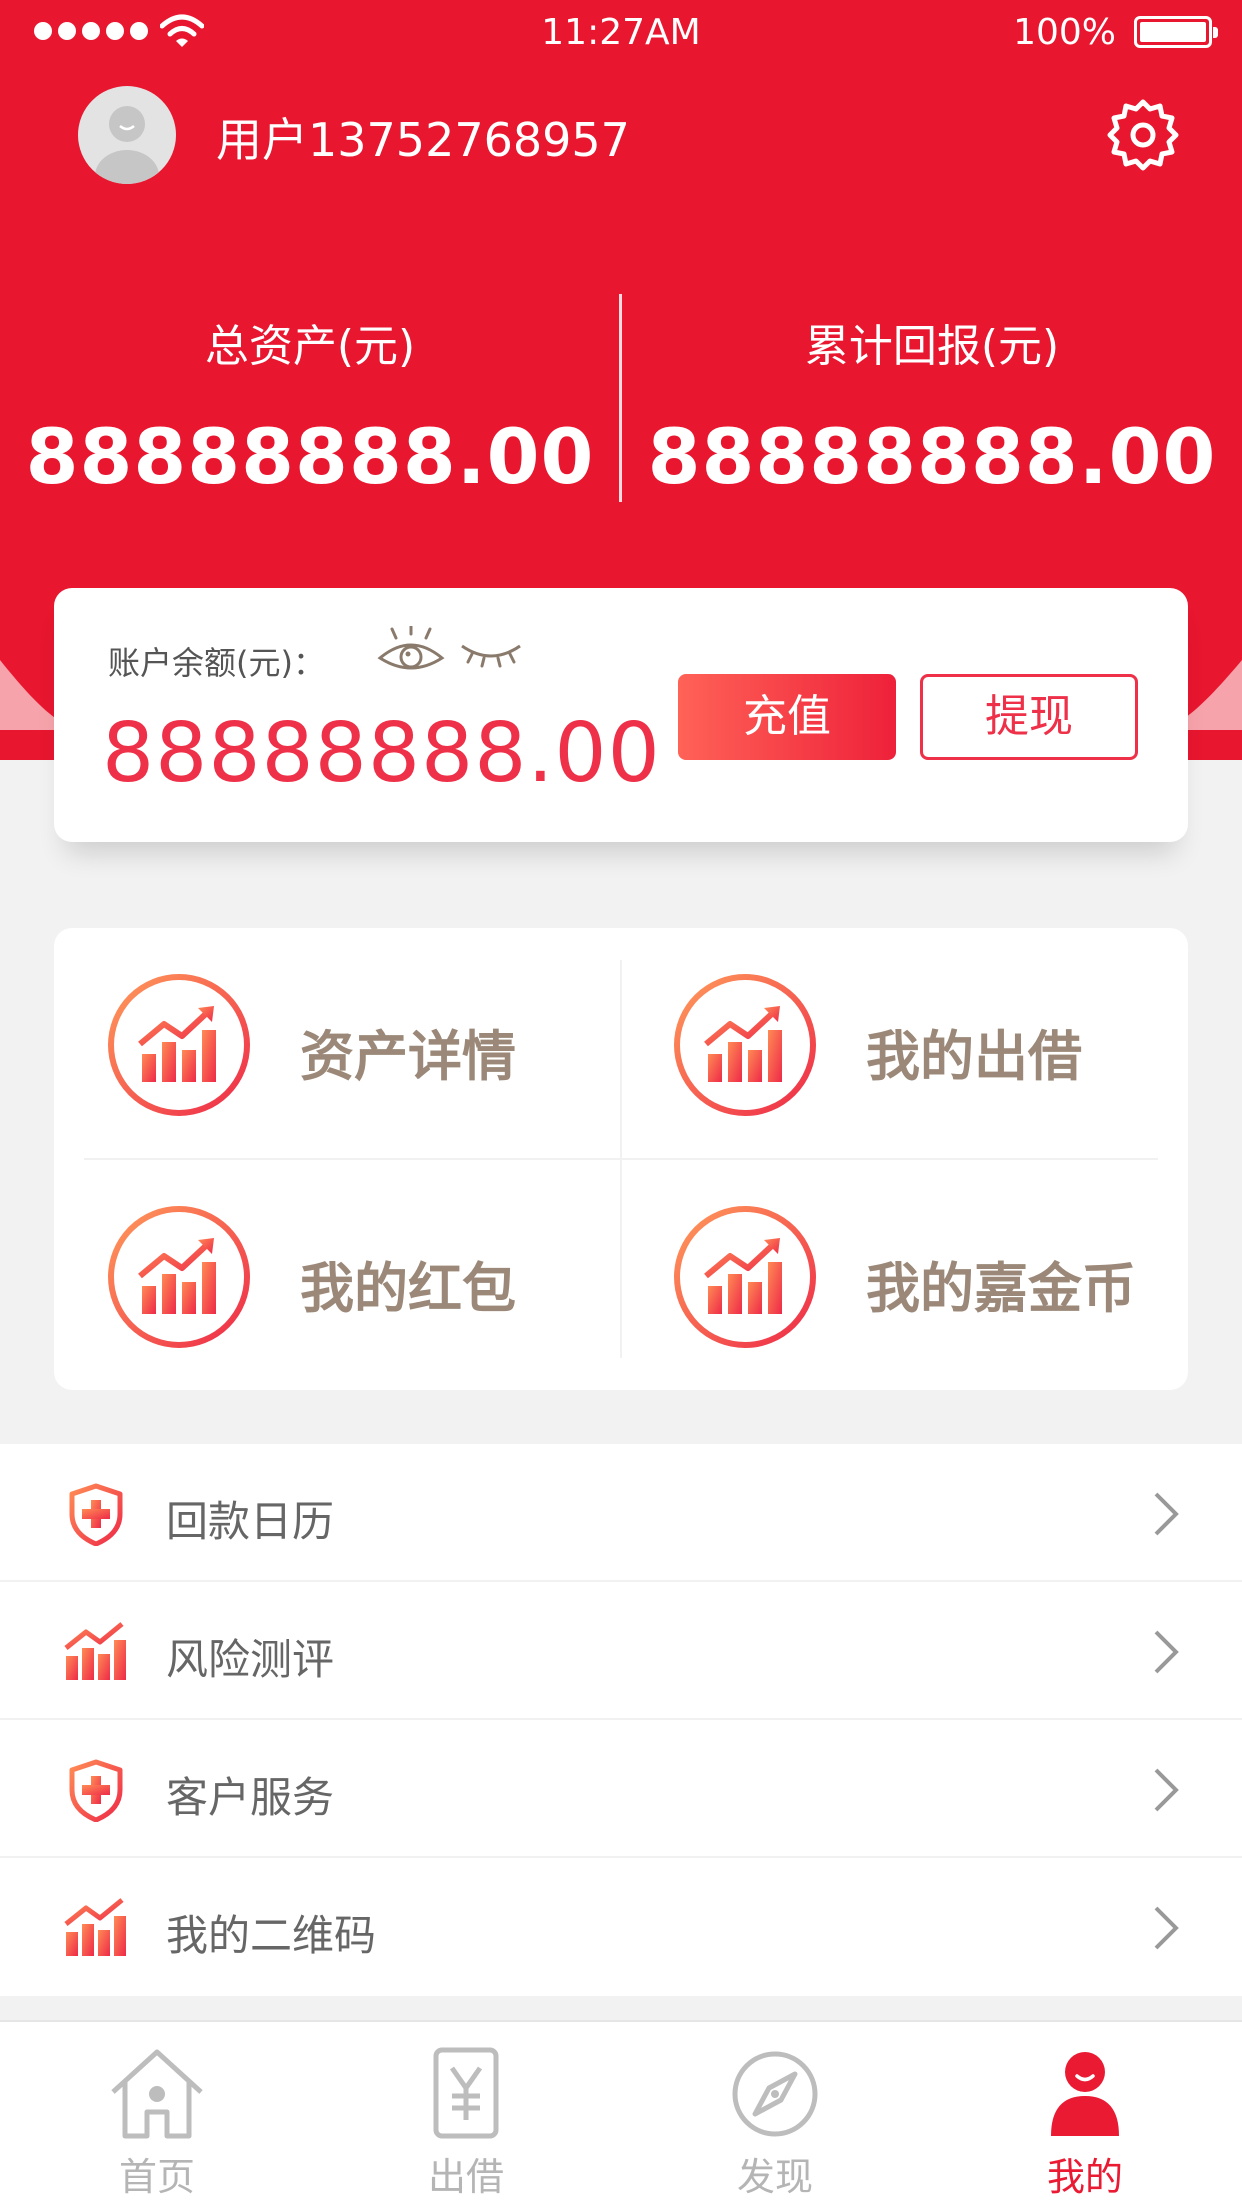 The height and width of the screenshot is (2208, 1242). Describe the element at coordinates (775, 2094) in the screenshot. I see `compass-icon` at that location.